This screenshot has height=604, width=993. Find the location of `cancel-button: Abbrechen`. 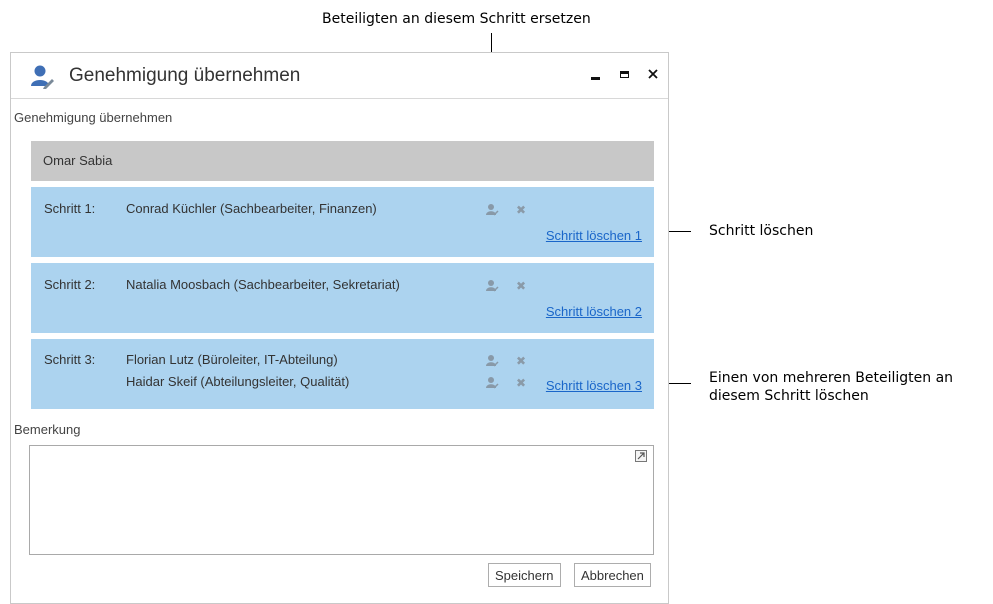

cancel-button: Abbrechen is located at coordinates (612, 575).